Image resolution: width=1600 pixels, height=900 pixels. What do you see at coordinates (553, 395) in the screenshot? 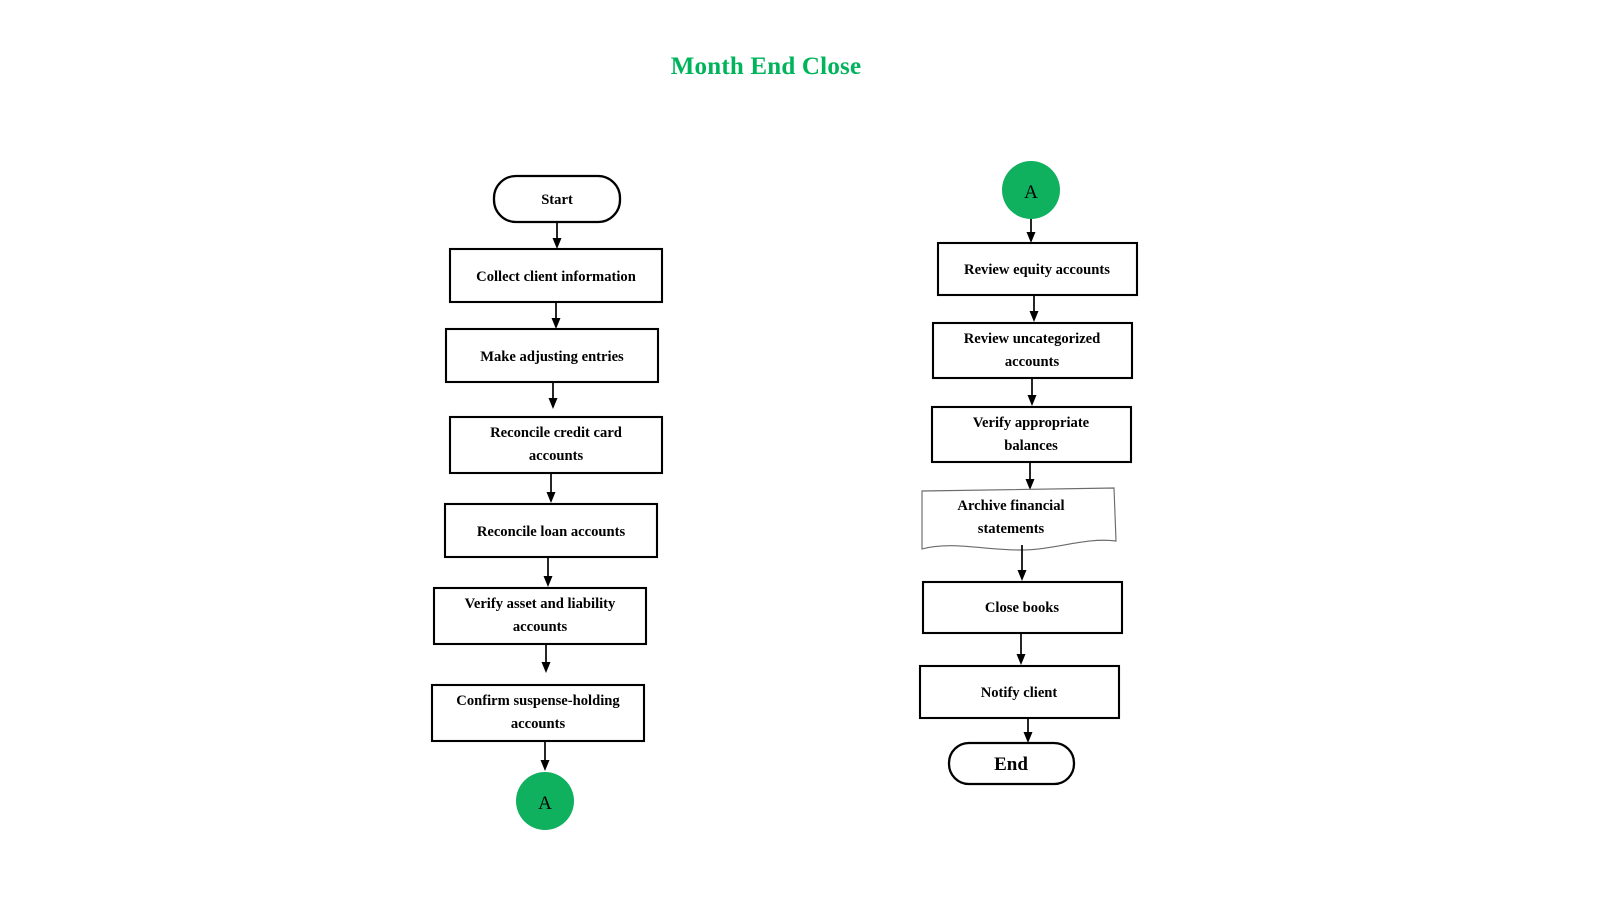
I see `edge-adjusting-to-credit` at bounding box center [553, 395].